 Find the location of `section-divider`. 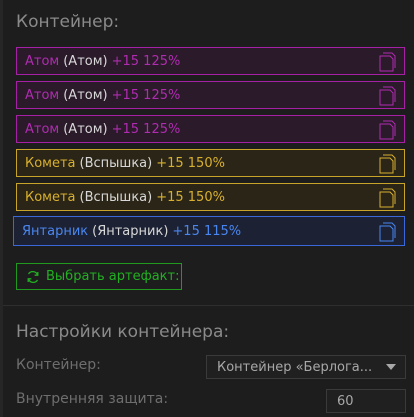

section-divider is located at coordinates (208, 305).